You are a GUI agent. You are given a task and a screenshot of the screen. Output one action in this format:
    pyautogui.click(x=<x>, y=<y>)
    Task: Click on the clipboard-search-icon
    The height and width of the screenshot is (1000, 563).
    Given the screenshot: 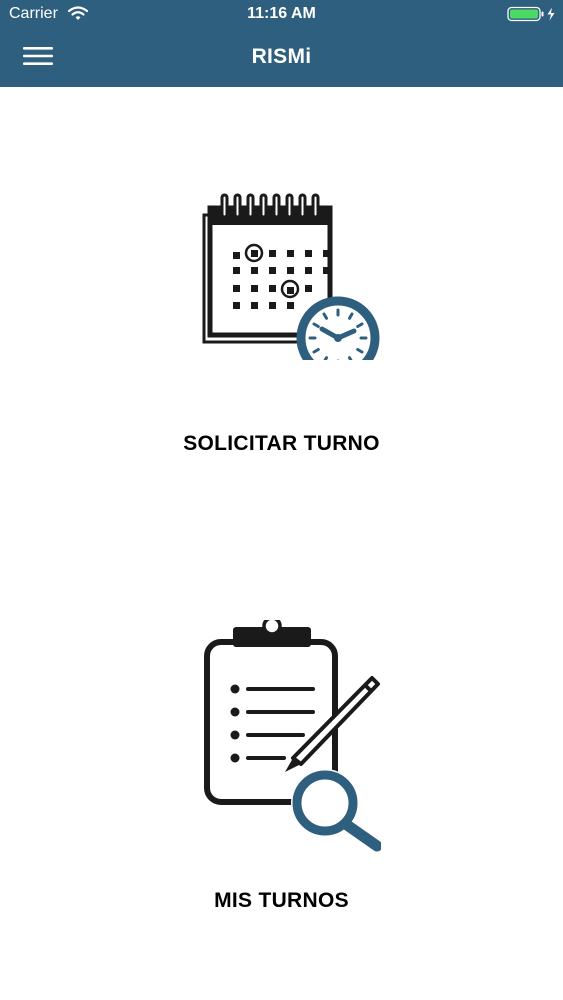 What is the action you would take?
    pyautogui.click(x=292, y=736)
    